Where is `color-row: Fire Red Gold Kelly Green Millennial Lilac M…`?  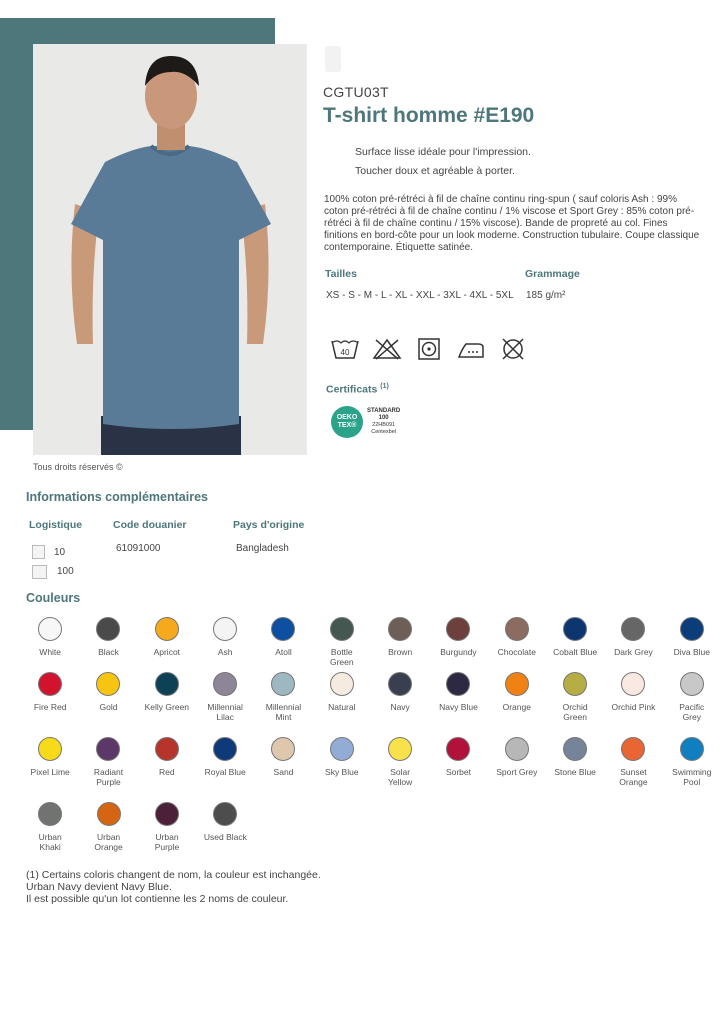
color-row: Fire Red Gold Kelly Green Millennial Lilac M… is located at coordinates (371, 704).